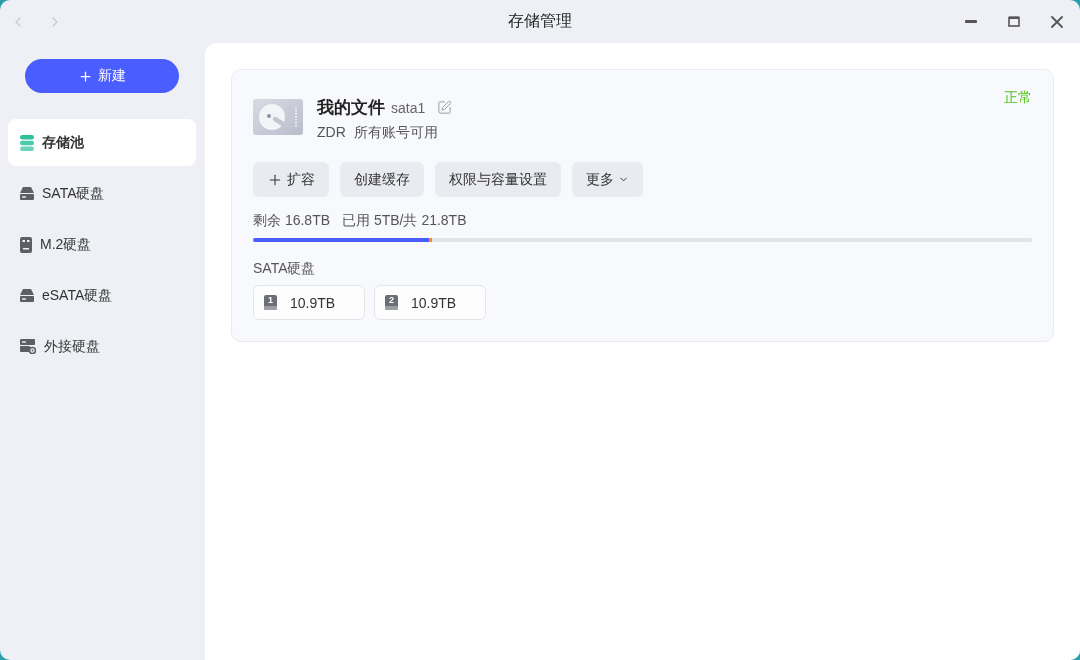 This screenshot has height=660, width=1080. I want to click on pool-name: 我的文件, so click(351, 108).